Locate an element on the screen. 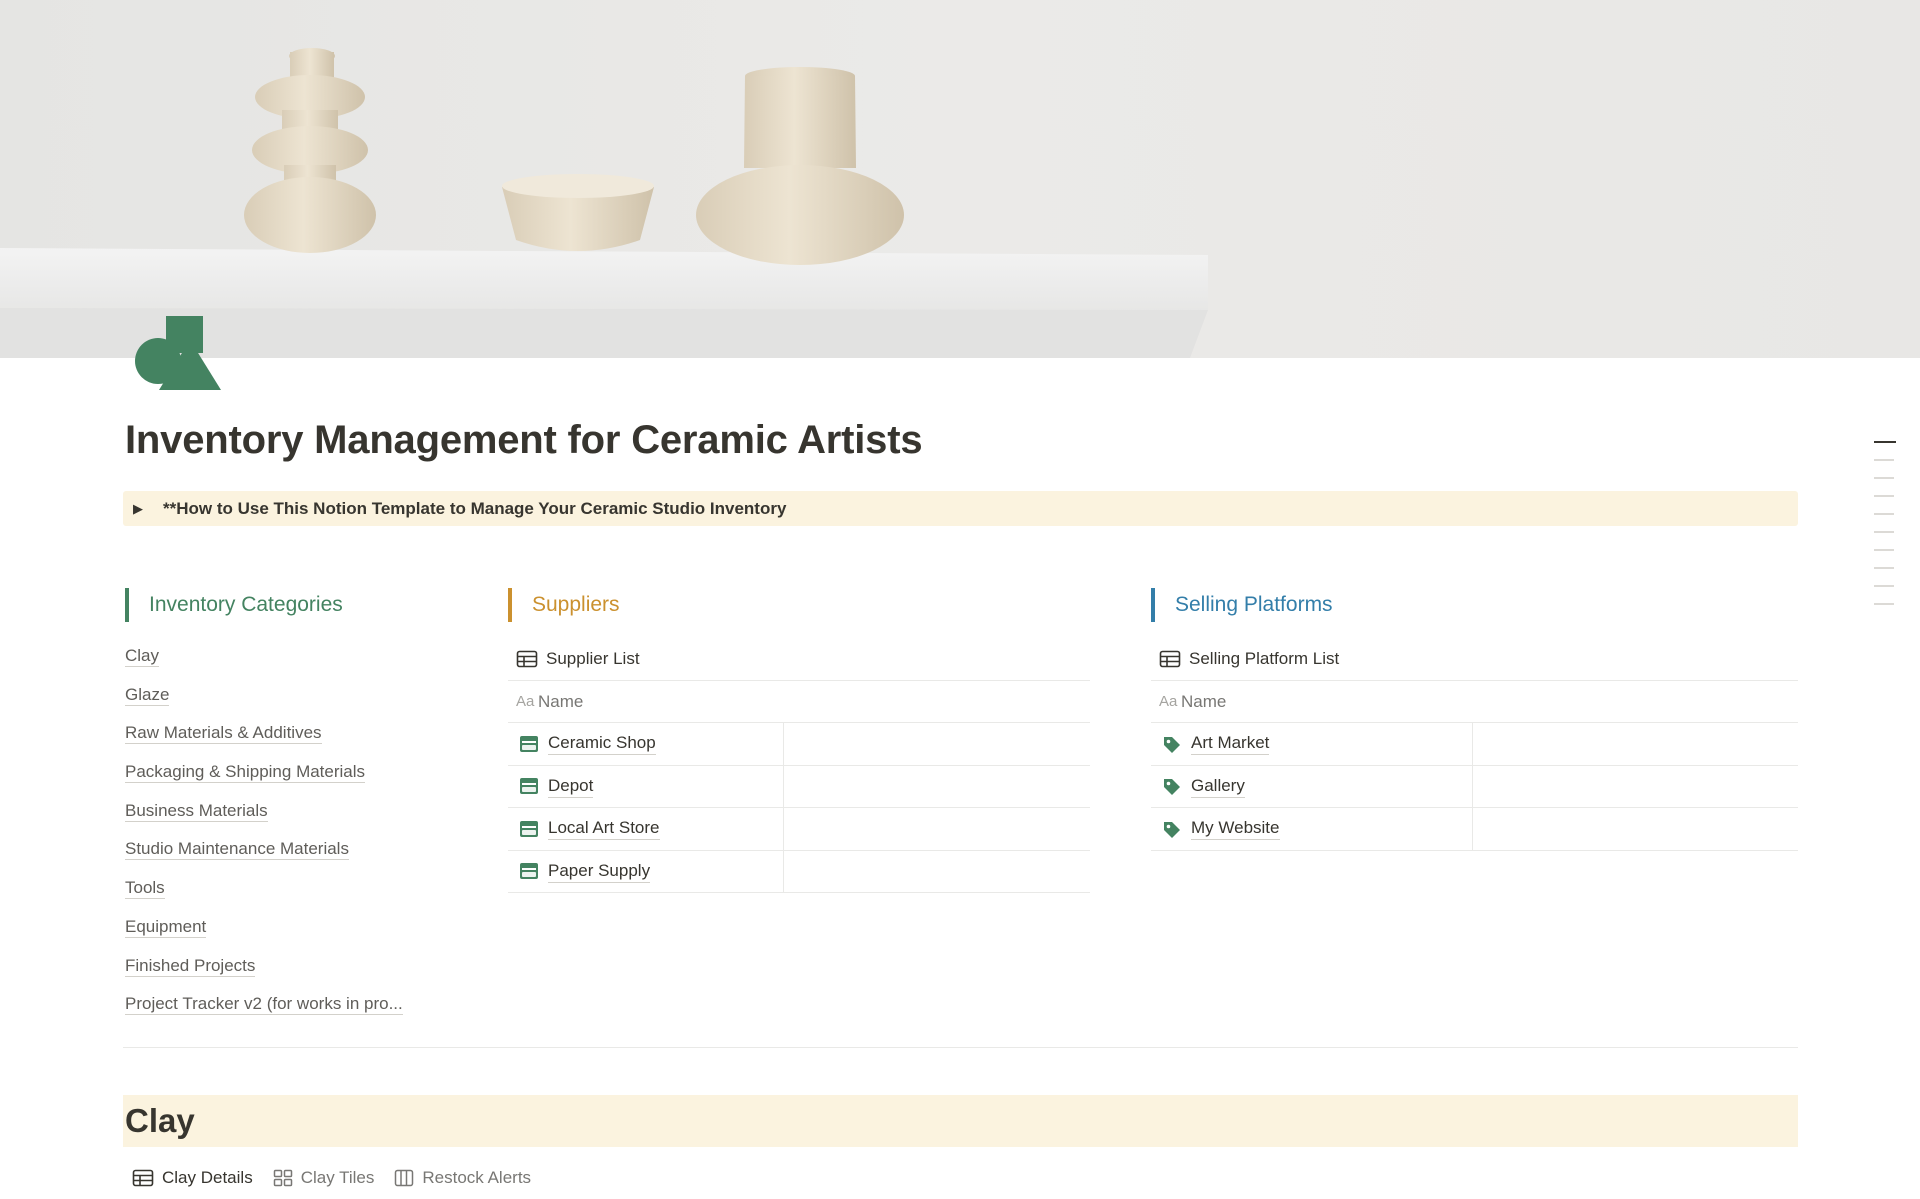 Image resolution: width=1920 pixels, height=1199 pixels. table-of-contents-rail is located at coordinates (1885, 531).